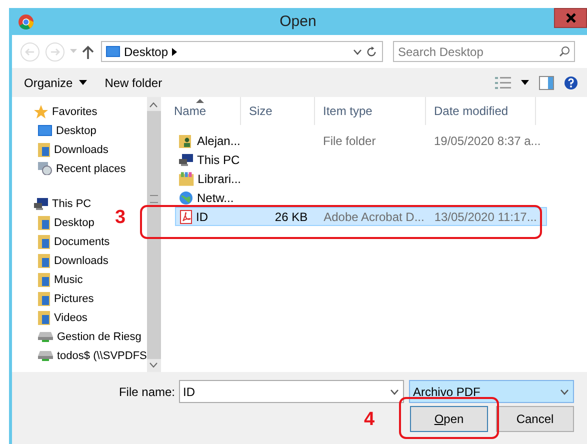  I want to click on column-header: Name, so click(203, 111).